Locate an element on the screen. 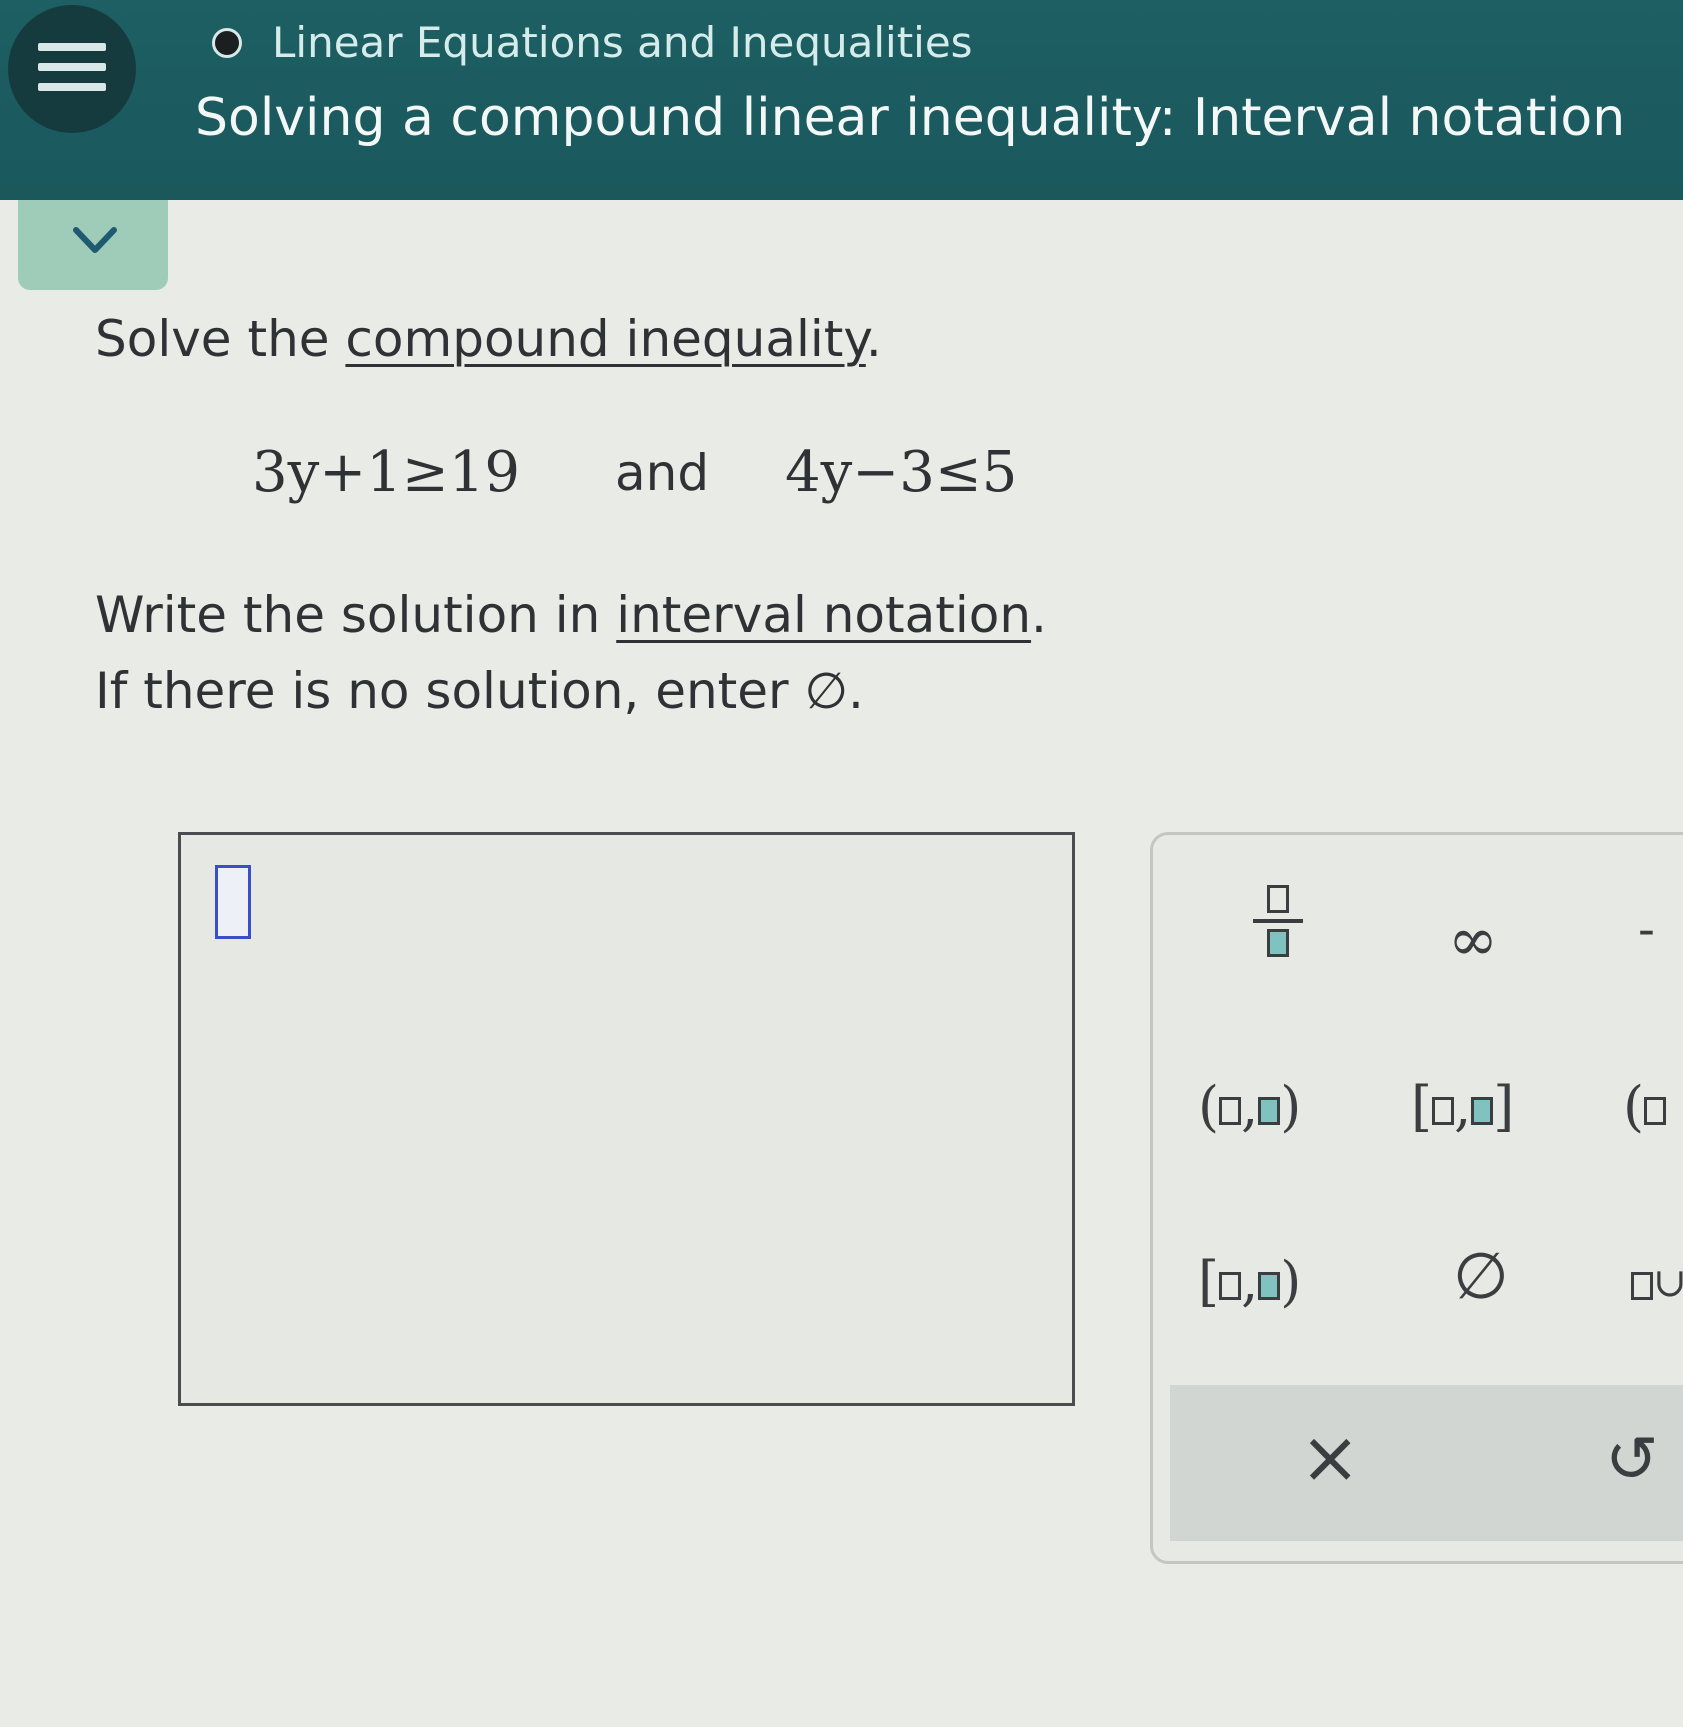  left-open-interval-key: ( is located at coordinates (1645, 1106).